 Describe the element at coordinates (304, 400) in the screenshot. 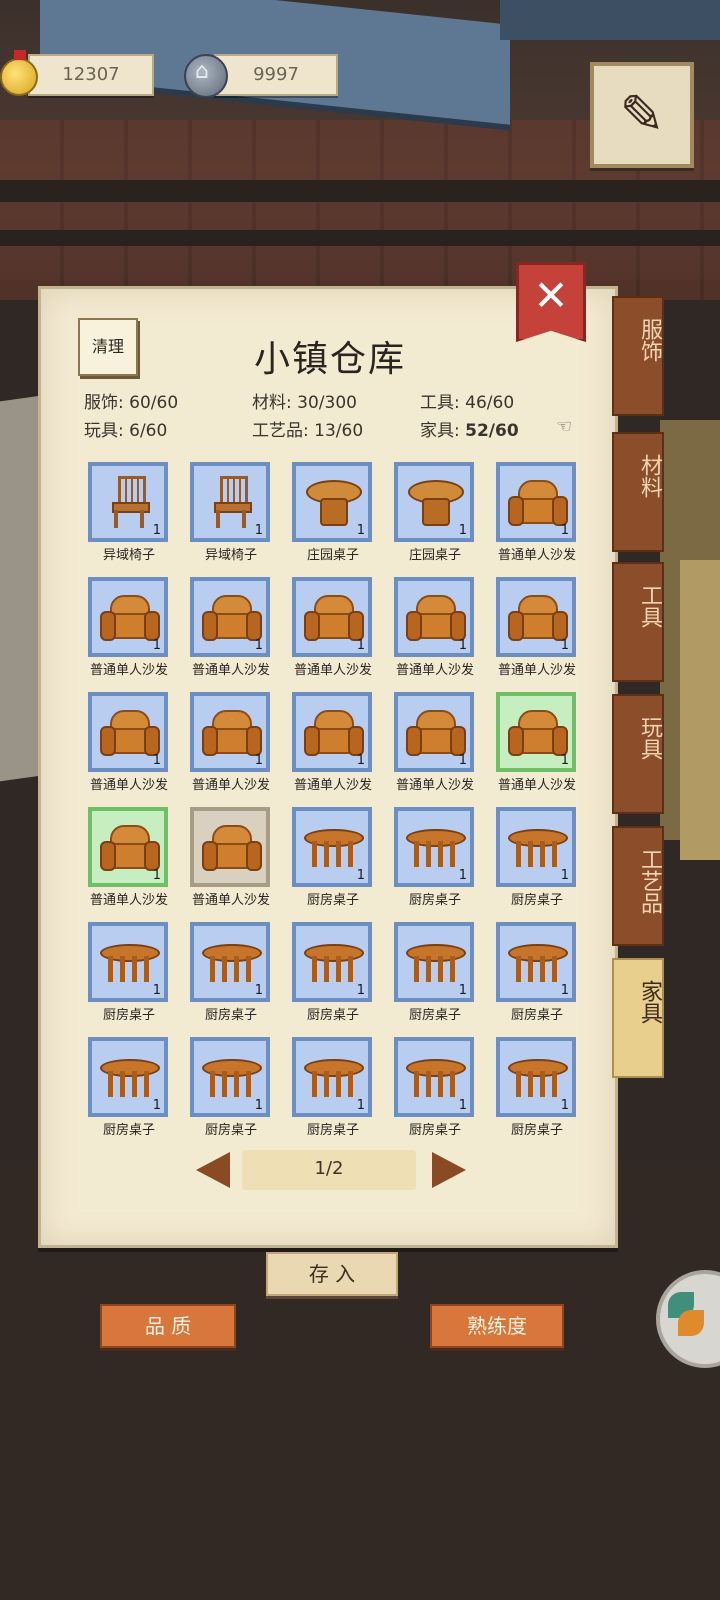

I see `stat-materials: 材料: 30/300` at that location.